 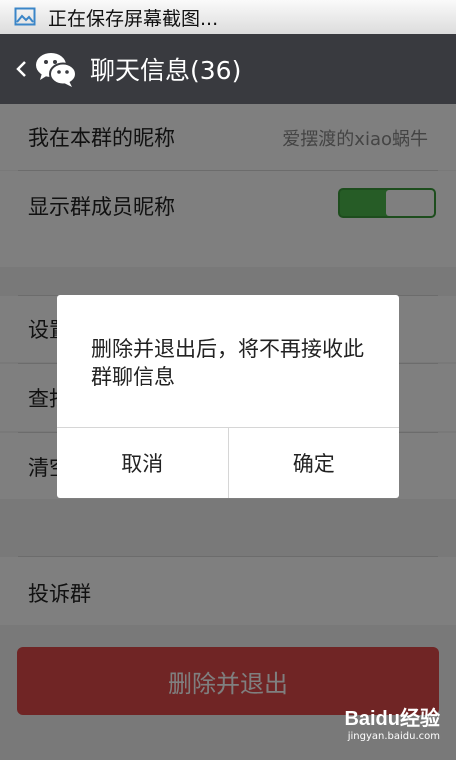 I want to click on dialog-actions: 取消 确定, so click(x=228, y=462).